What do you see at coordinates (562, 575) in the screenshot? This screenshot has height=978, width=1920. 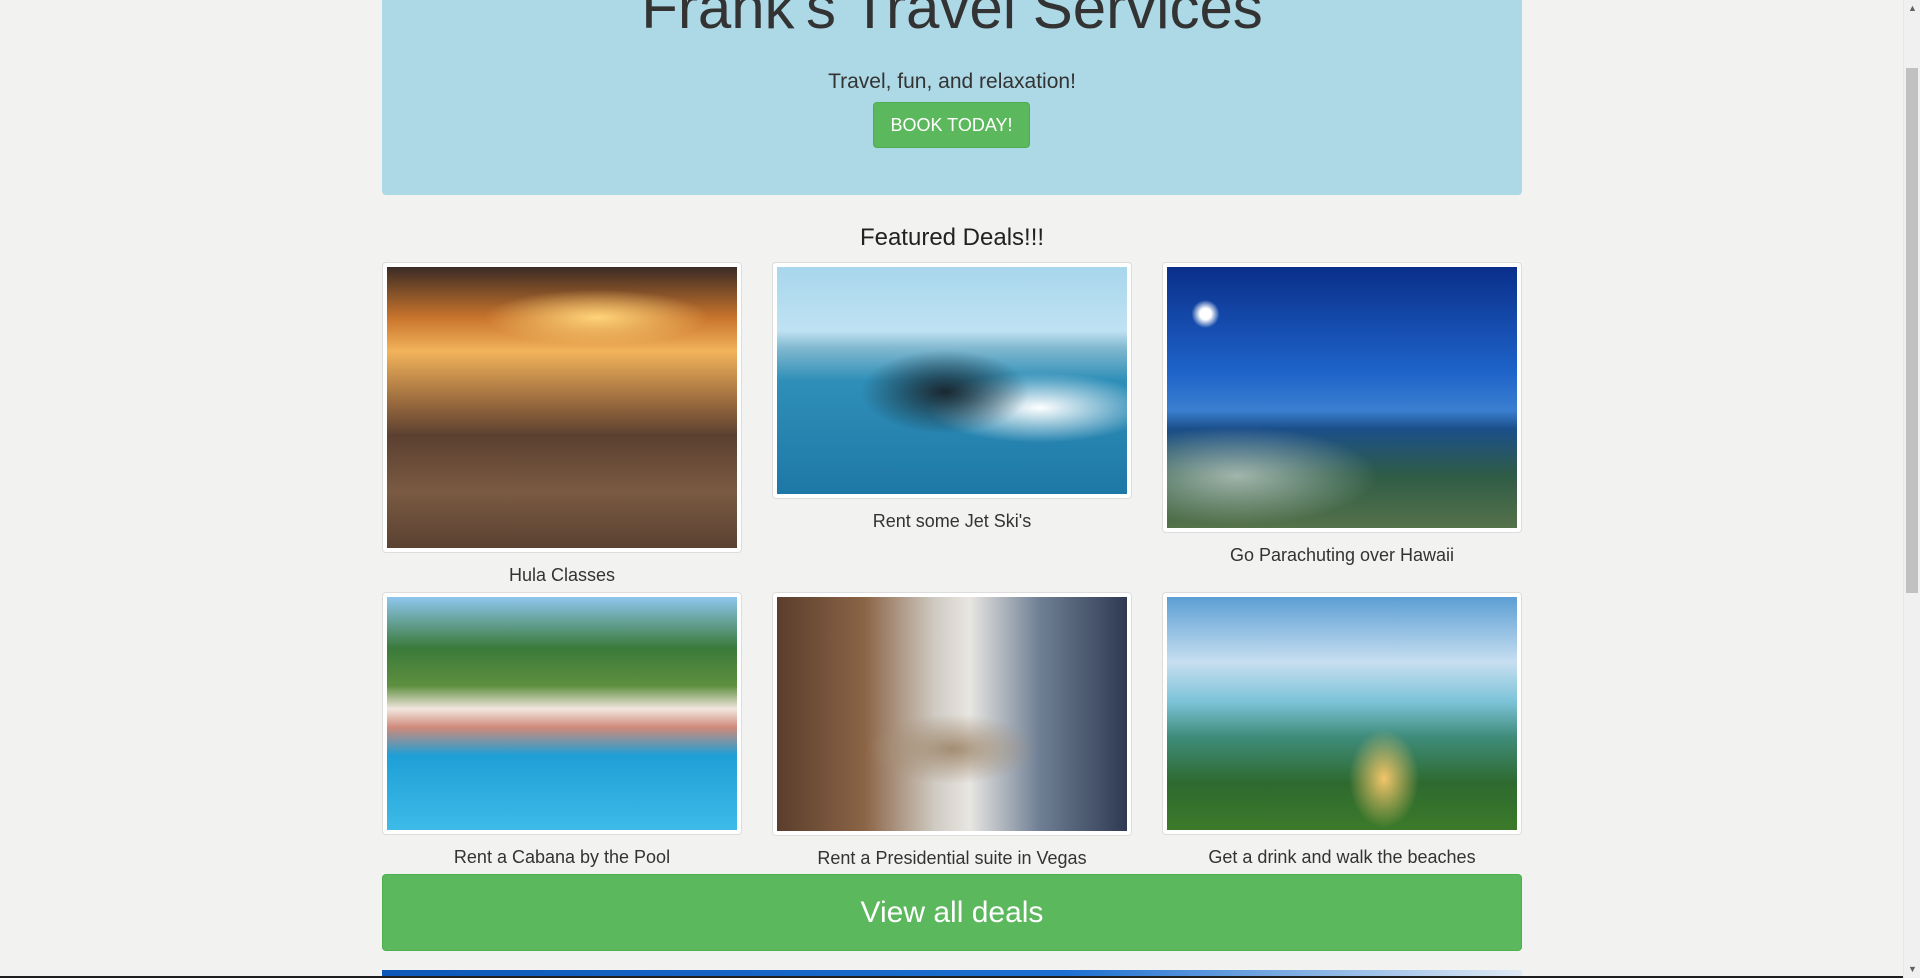 I see `deal-caption: Hula Classes` at bounding box center [562, 575].